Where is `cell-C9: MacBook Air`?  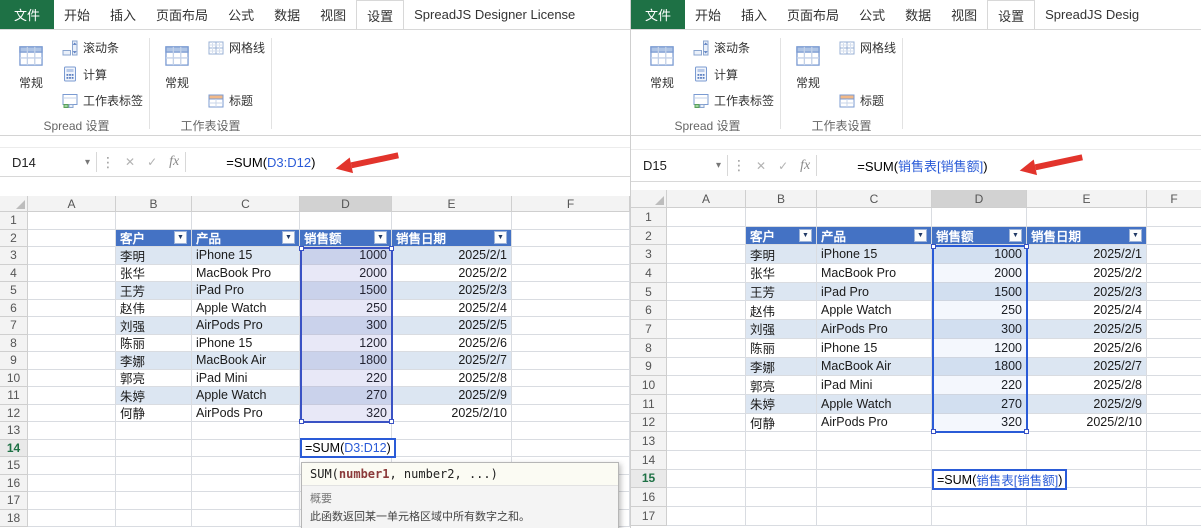
cell-C9: MacBook Air is located at coordinates (246, 361).